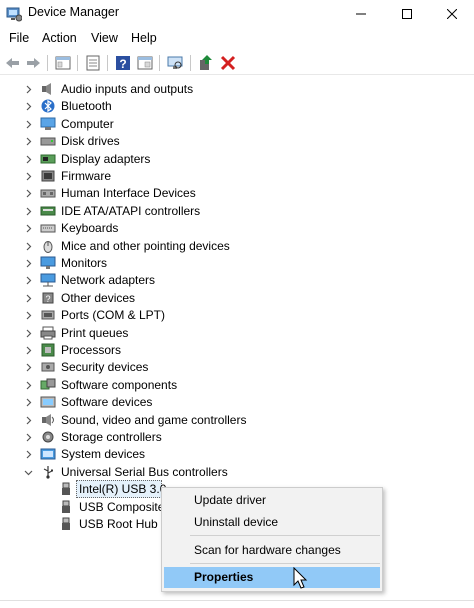  Describe the element at coordinates (86, 176) in the screenshot. I see `tree-category-label: Firmware` at that location.